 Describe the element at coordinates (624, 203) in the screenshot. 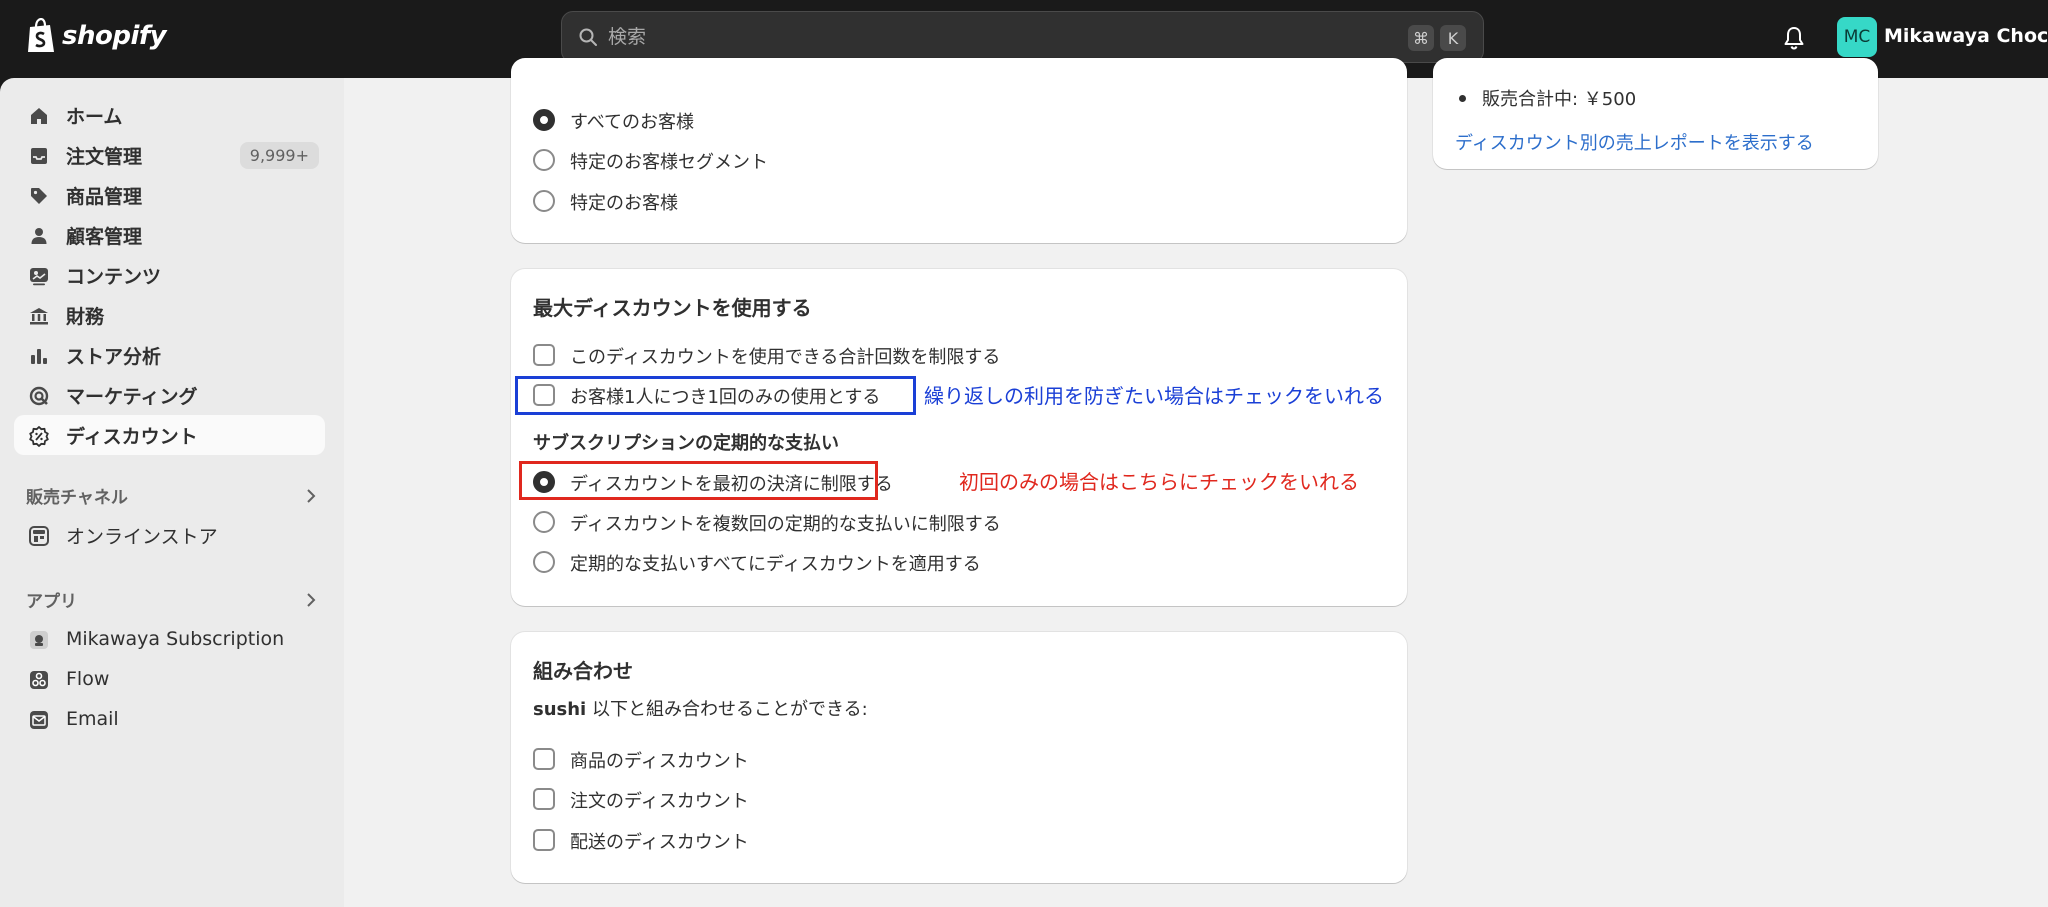

I see `option-label: 特定のお客様` at that location.